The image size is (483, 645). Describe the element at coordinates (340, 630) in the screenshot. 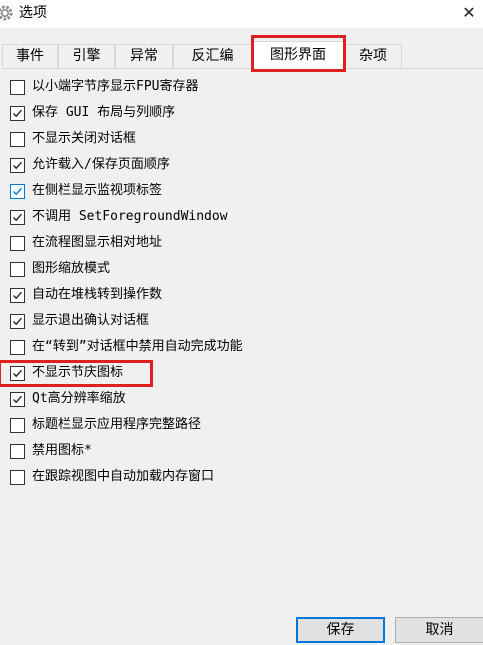

I see `save-button: 保存` at that location.